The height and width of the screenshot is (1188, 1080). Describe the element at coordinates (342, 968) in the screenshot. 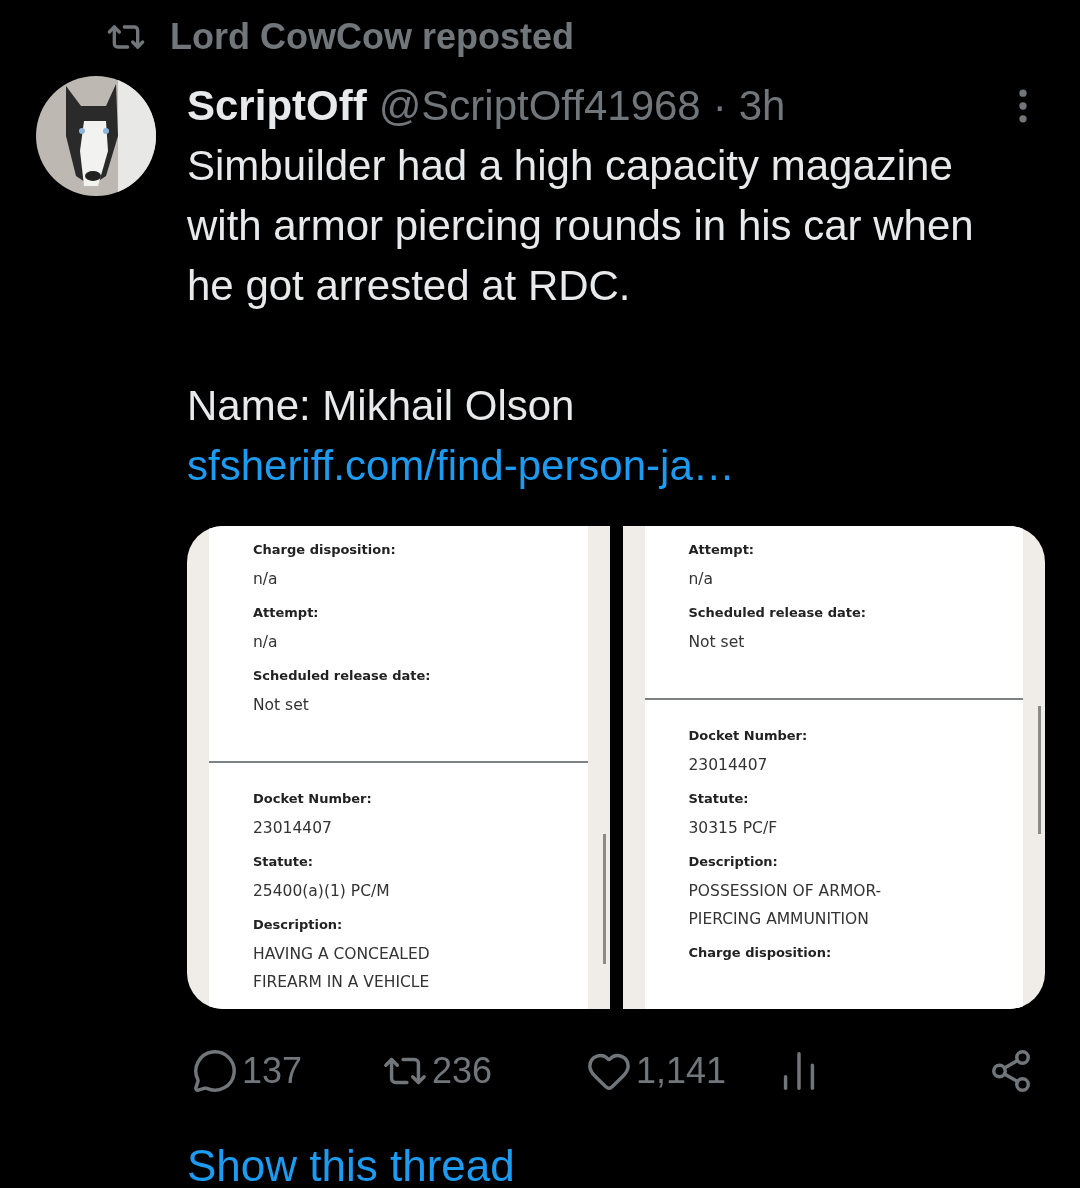

I see `field-value: HAVING A CONCEALED FIREARM IN A VEHICLE` at that location.